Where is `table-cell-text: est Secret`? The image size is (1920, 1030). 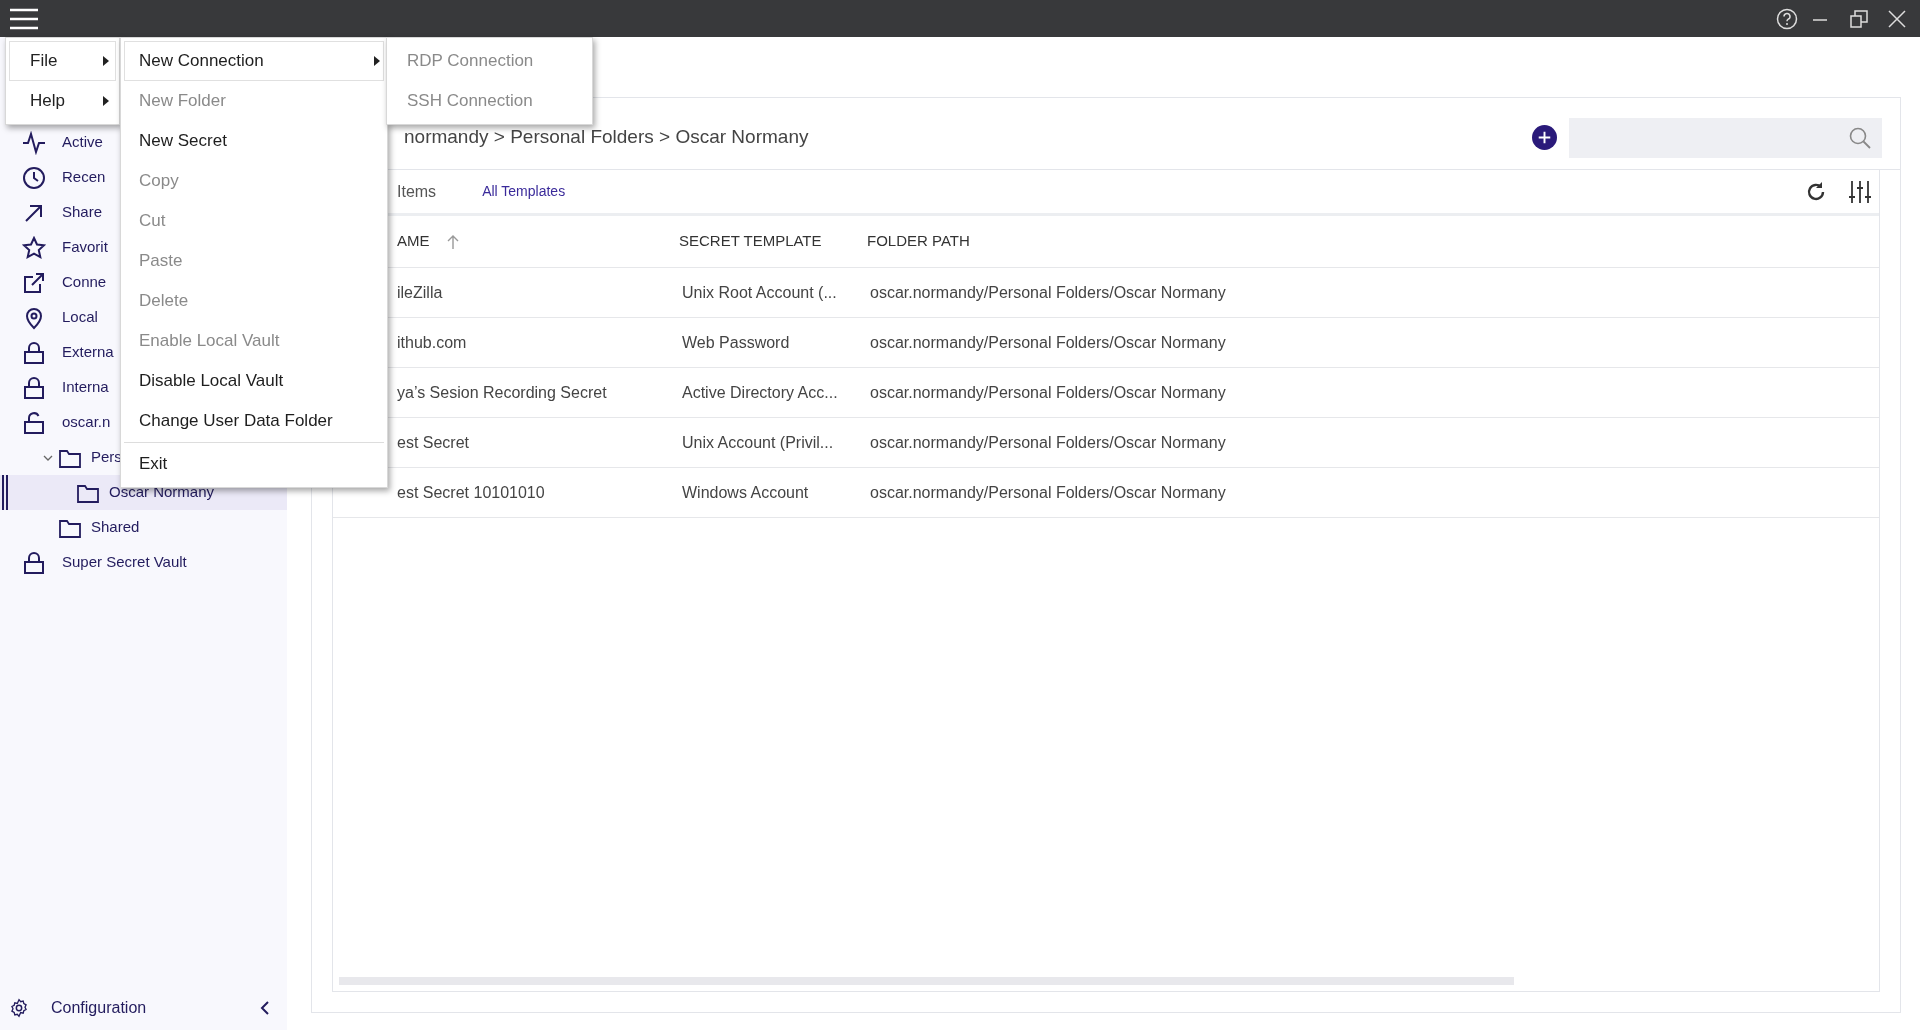 table-cell-text: est Secret is located at coordinates (433, 442).